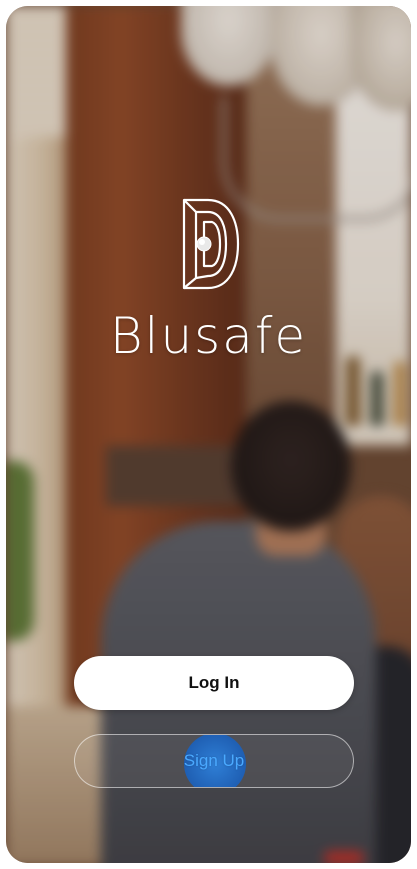 The image size is (417, 869). I want to click on signup-button-label: Sign Up, so click(214, 760).